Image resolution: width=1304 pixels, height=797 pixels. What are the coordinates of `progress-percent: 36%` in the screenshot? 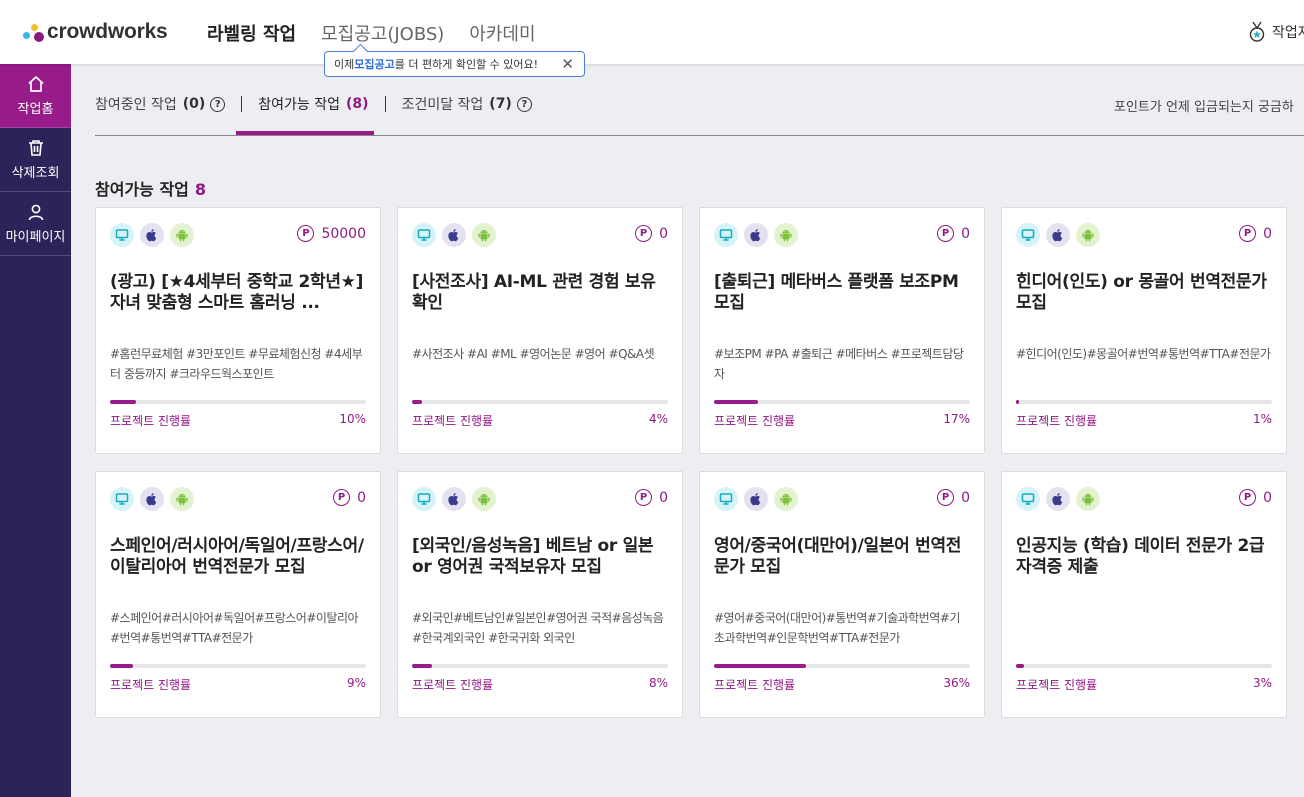 It's located at (956, 683).